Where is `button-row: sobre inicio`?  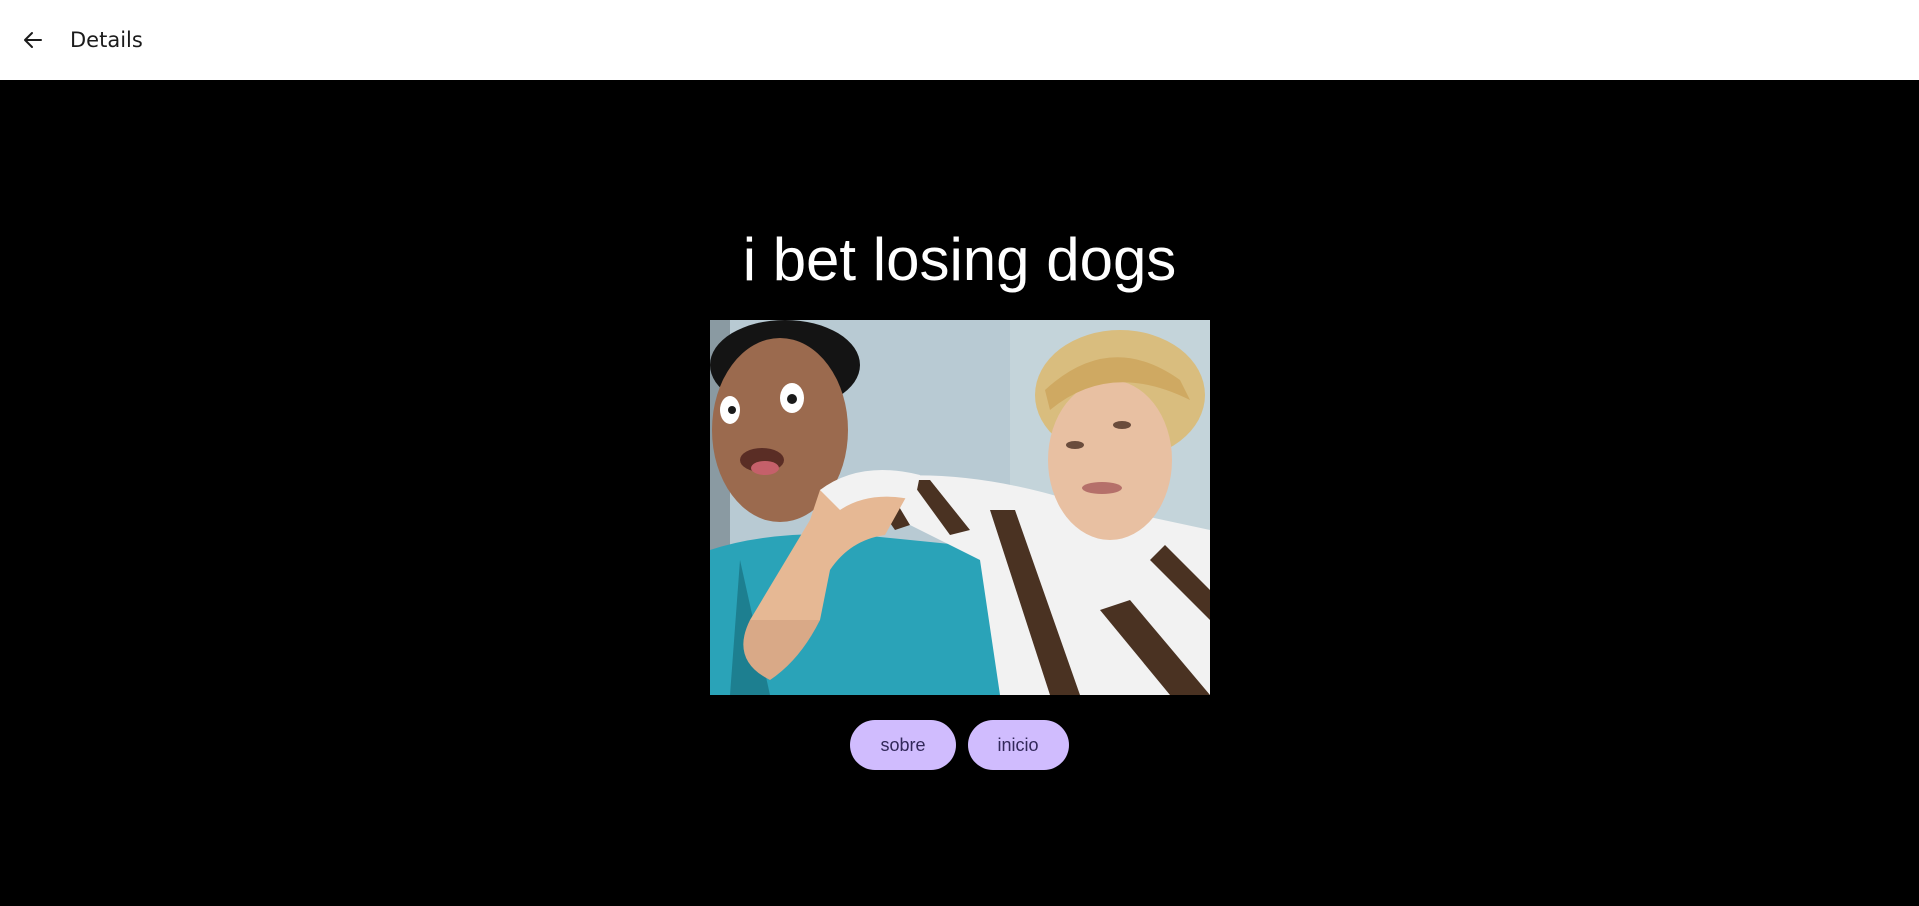 button-row: sobre inicio is located at coordinates (959, 745).